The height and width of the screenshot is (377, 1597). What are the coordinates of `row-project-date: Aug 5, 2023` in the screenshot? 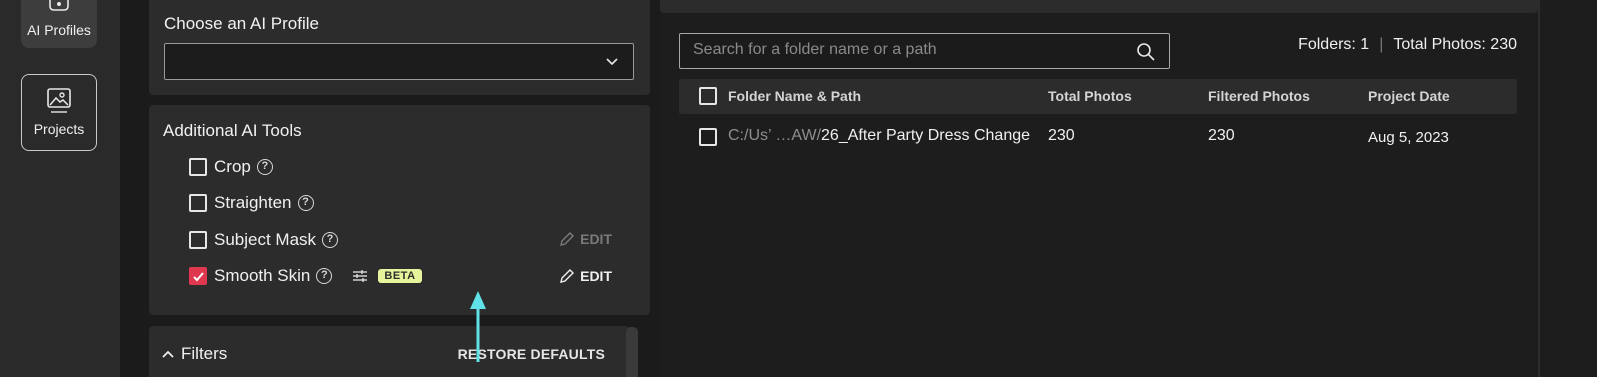 It's located at (1408, 137).